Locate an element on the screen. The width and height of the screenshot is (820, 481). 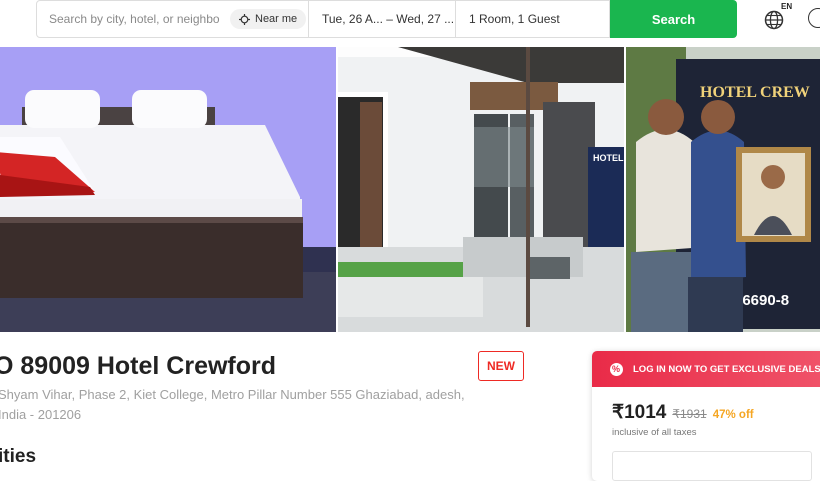
price: ₹1014 is located at coordinates (639, 412).